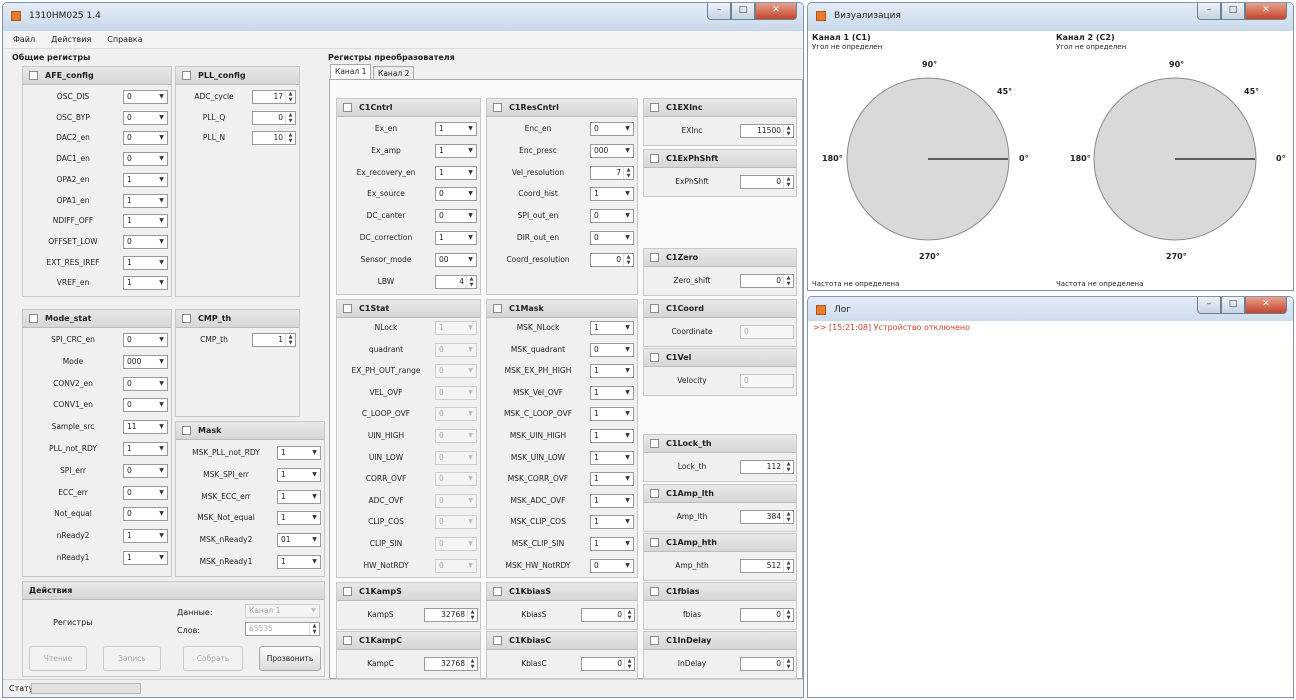 The image size is (1296, 700). What do you see at coordinates (290, 658) in the screenshot?
I see `ring-button: Прозвонить` at bounding box center [290, 658].